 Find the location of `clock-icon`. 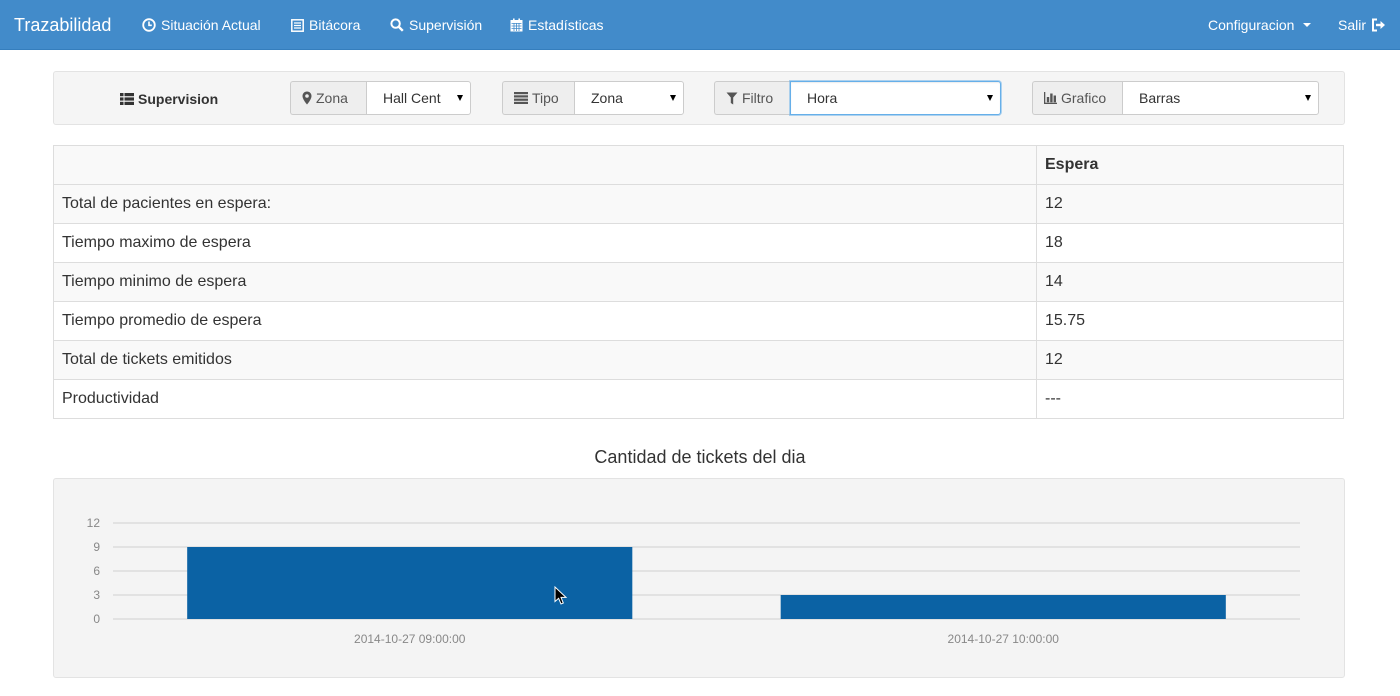

clock-icon is located at coordinates (149, 25).